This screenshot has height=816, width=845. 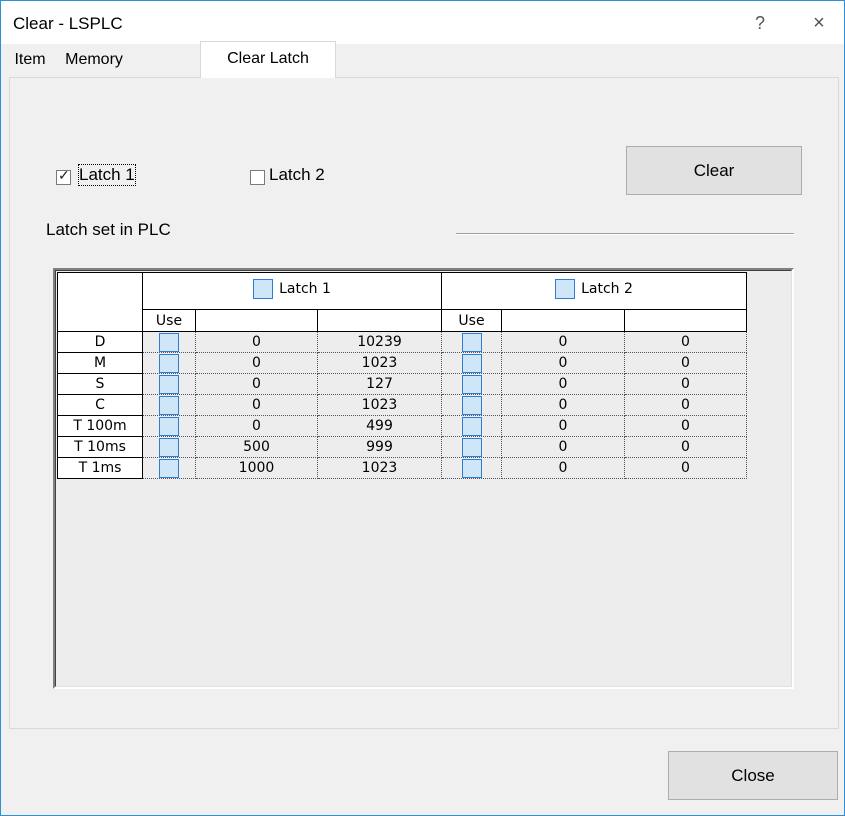 What do you see at coordinates (379, 447) in the screenshot?
I see `latch1-end-cell: 999` at bounding box center [379, 447].